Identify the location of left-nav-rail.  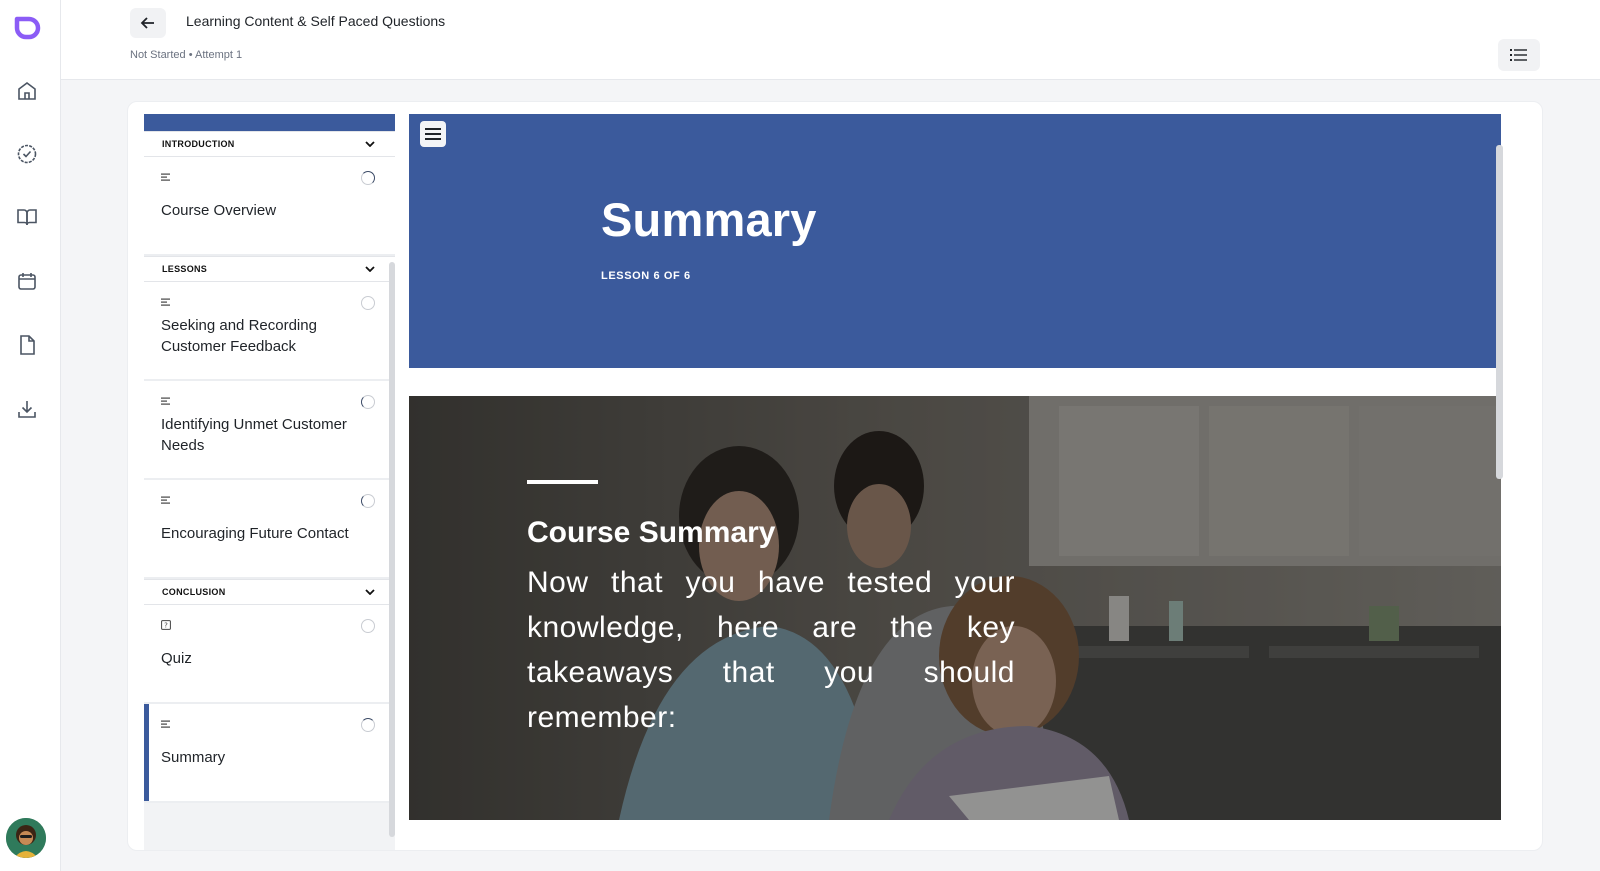
(30, 435).